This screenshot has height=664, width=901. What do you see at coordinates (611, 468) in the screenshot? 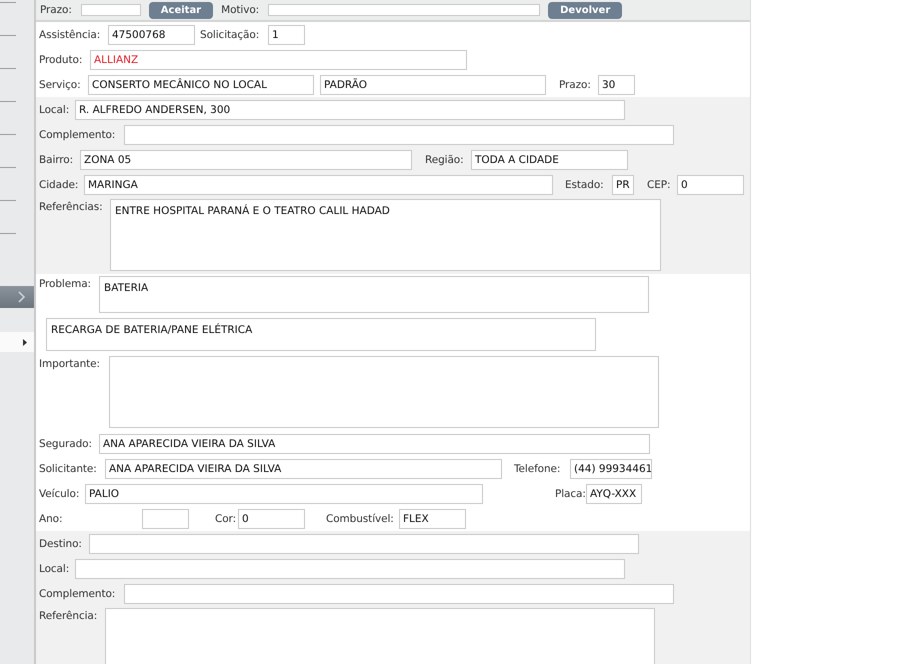
I see `input-field: (44) 99934461` at bounding box center [611, 468].